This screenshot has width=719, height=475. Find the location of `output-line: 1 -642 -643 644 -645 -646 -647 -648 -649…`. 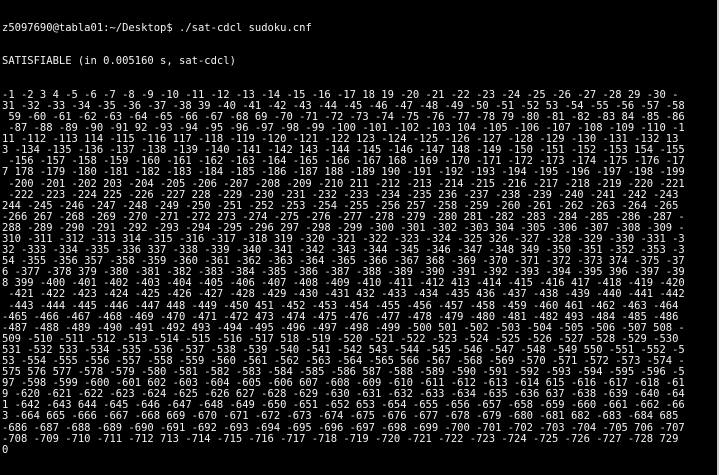

output-line: 1 -642 -643 644 -645 -646 -647 -648 -649… is located at coordinates (343, 406).